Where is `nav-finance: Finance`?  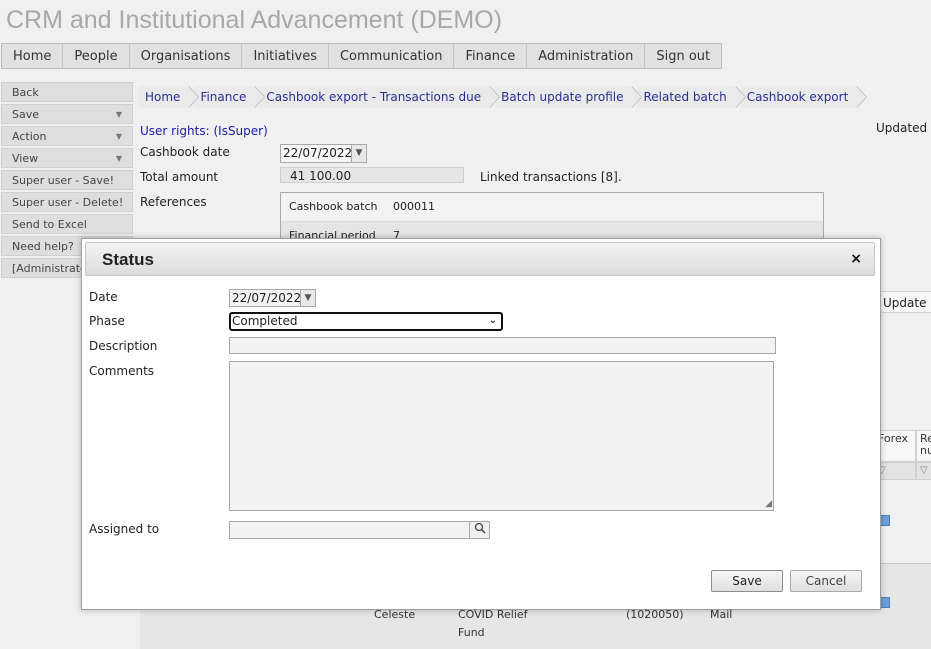
nav-finance: Finance is located at coordinates (491, 56).